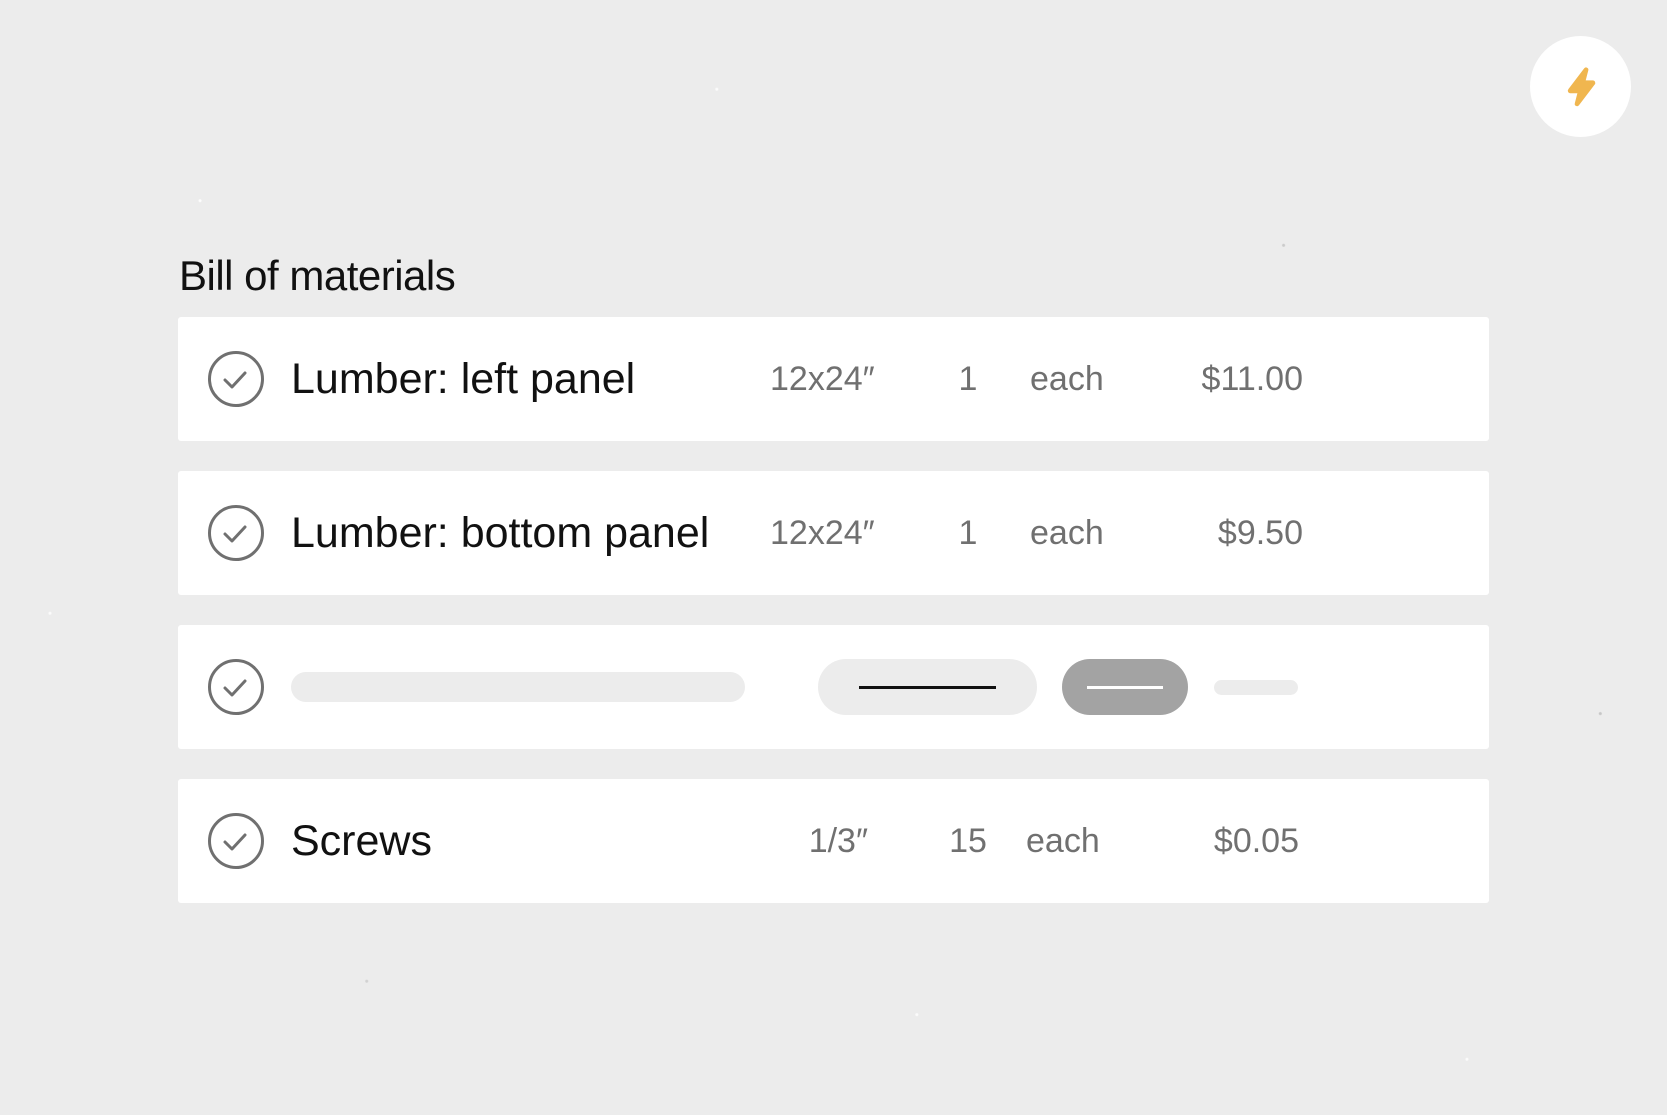 The height and width of the screenshot is (1115, 1667). What do you see at coordinates (463, 379) in the screenshot?
I see `item-name: Lumber: left panel` at bounding box center [463, 379].